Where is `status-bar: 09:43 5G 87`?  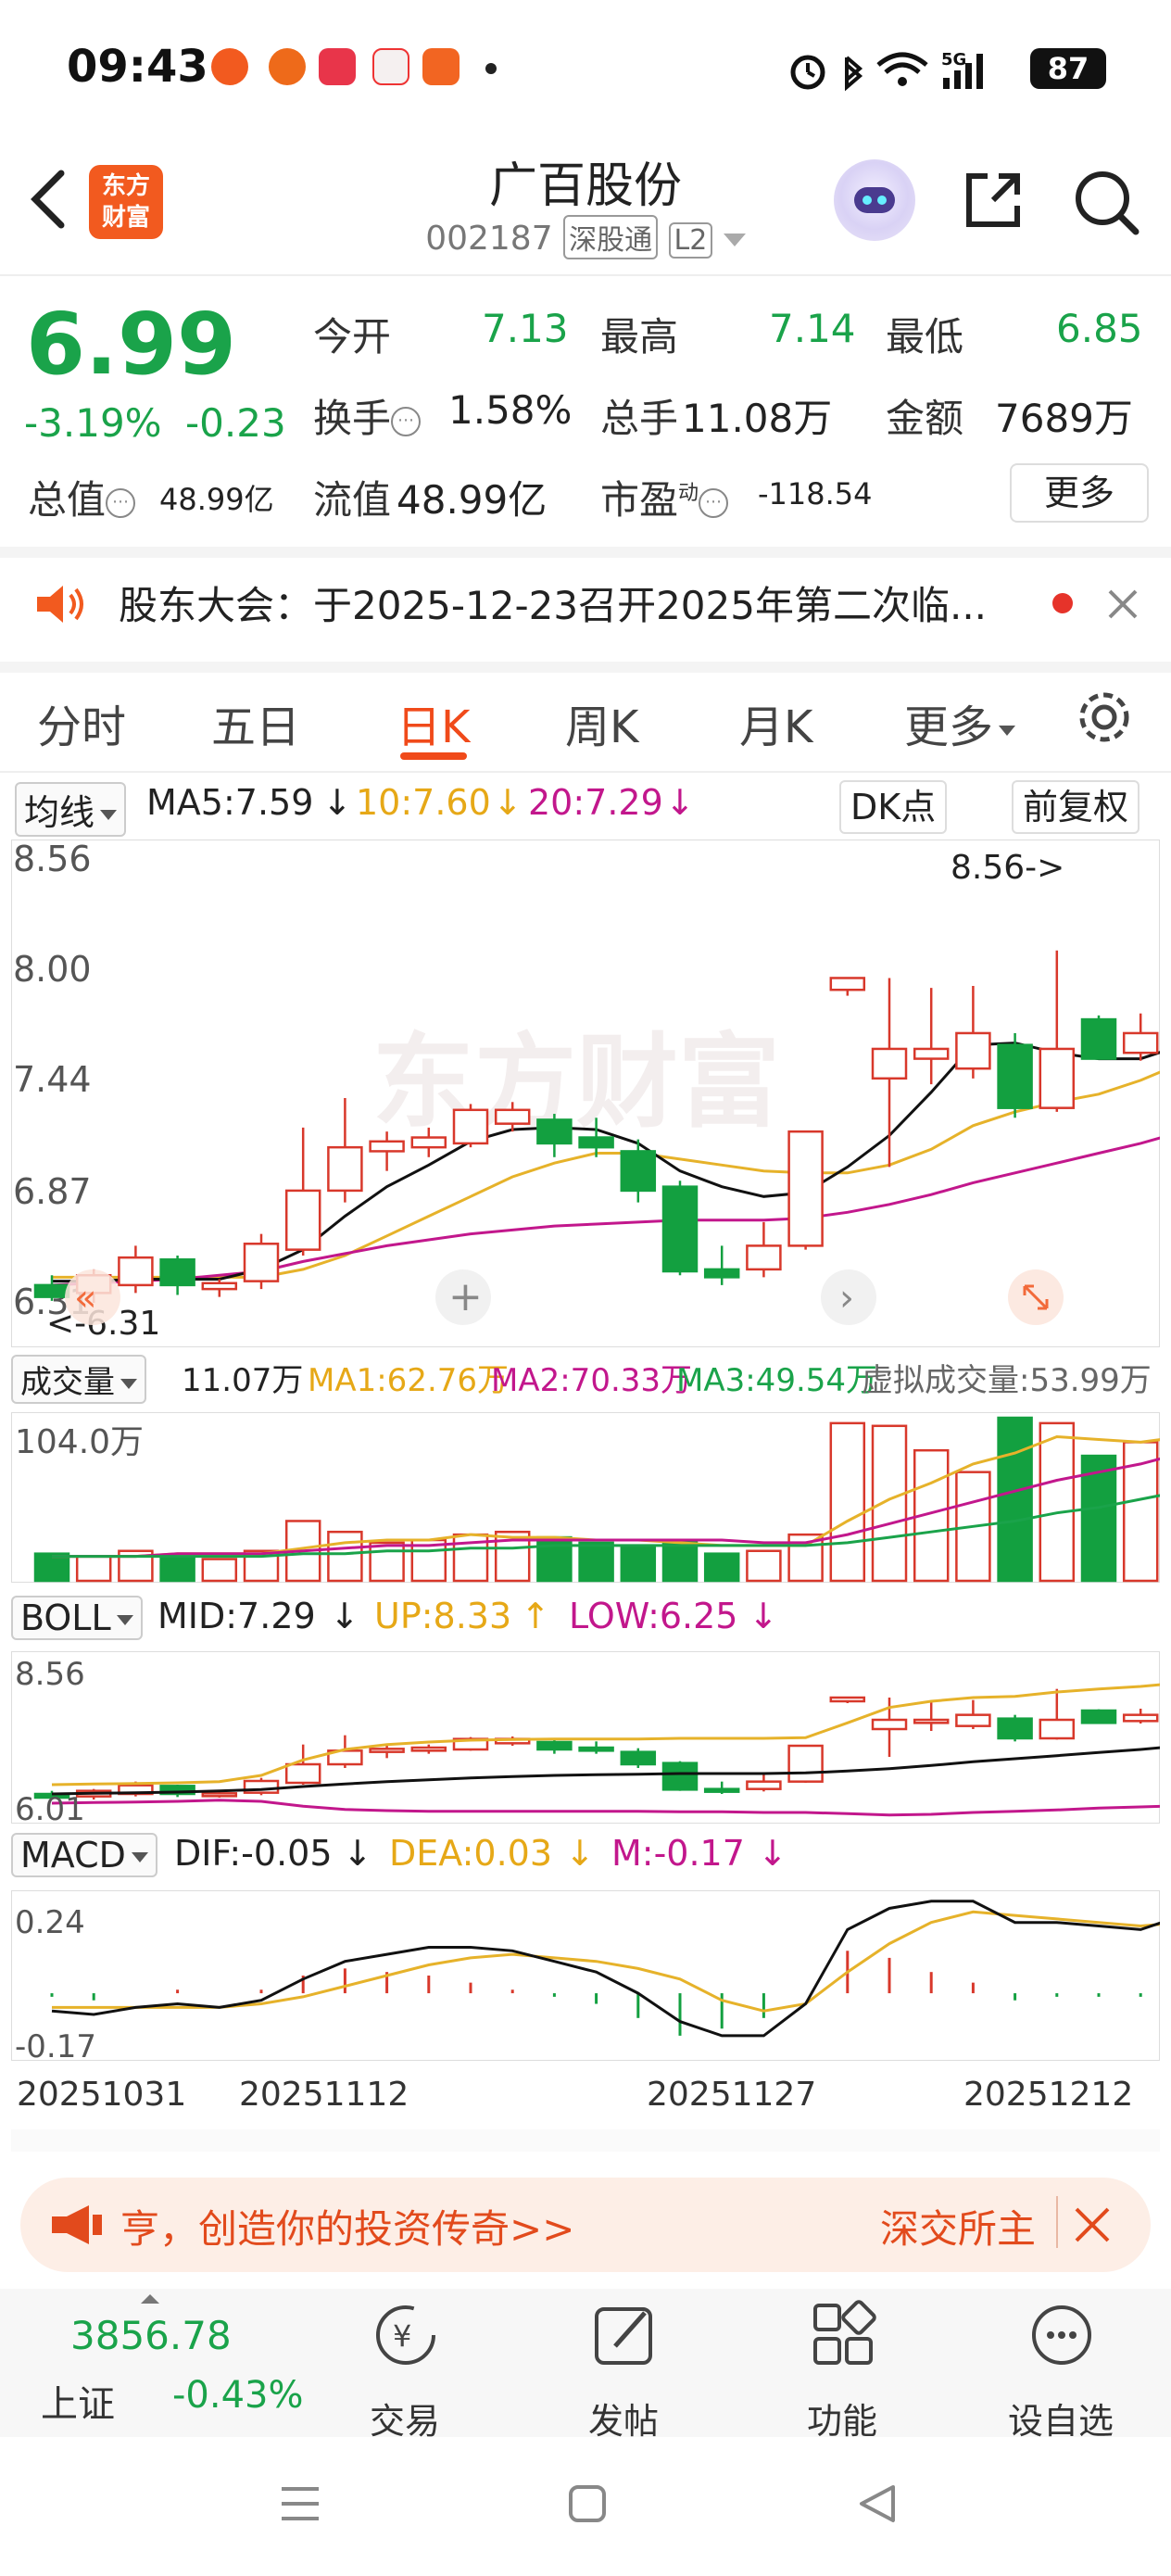 status-bar: 09:43 5G 87 is located at coordinates (585, 69).